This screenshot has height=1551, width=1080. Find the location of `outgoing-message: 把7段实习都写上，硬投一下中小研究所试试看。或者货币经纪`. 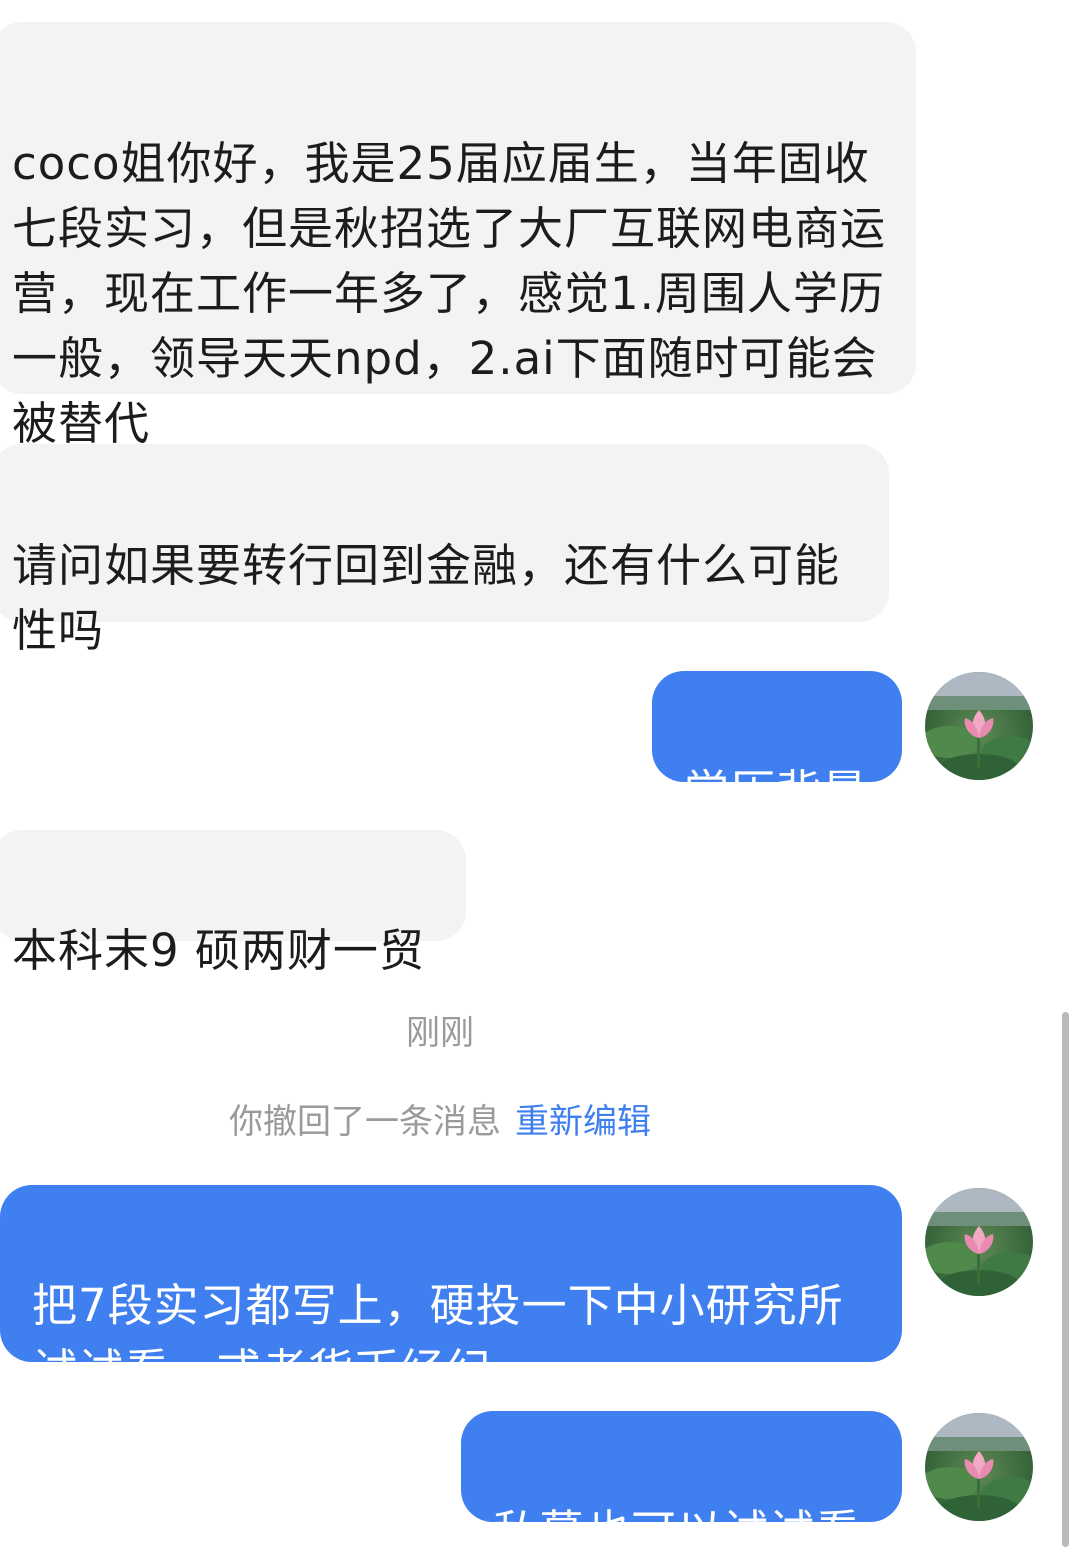

outgoing-message: 把7段实习都写上，硬投一下中小研究所试试看。或者货币经纪 is located at coordinates (451, 1291).